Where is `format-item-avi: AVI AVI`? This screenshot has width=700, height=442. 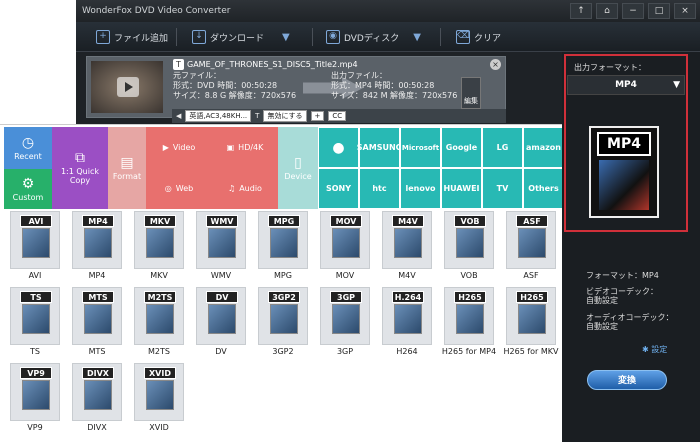 format-item-avi: AVI AVI is located at coordinates (35, 248).